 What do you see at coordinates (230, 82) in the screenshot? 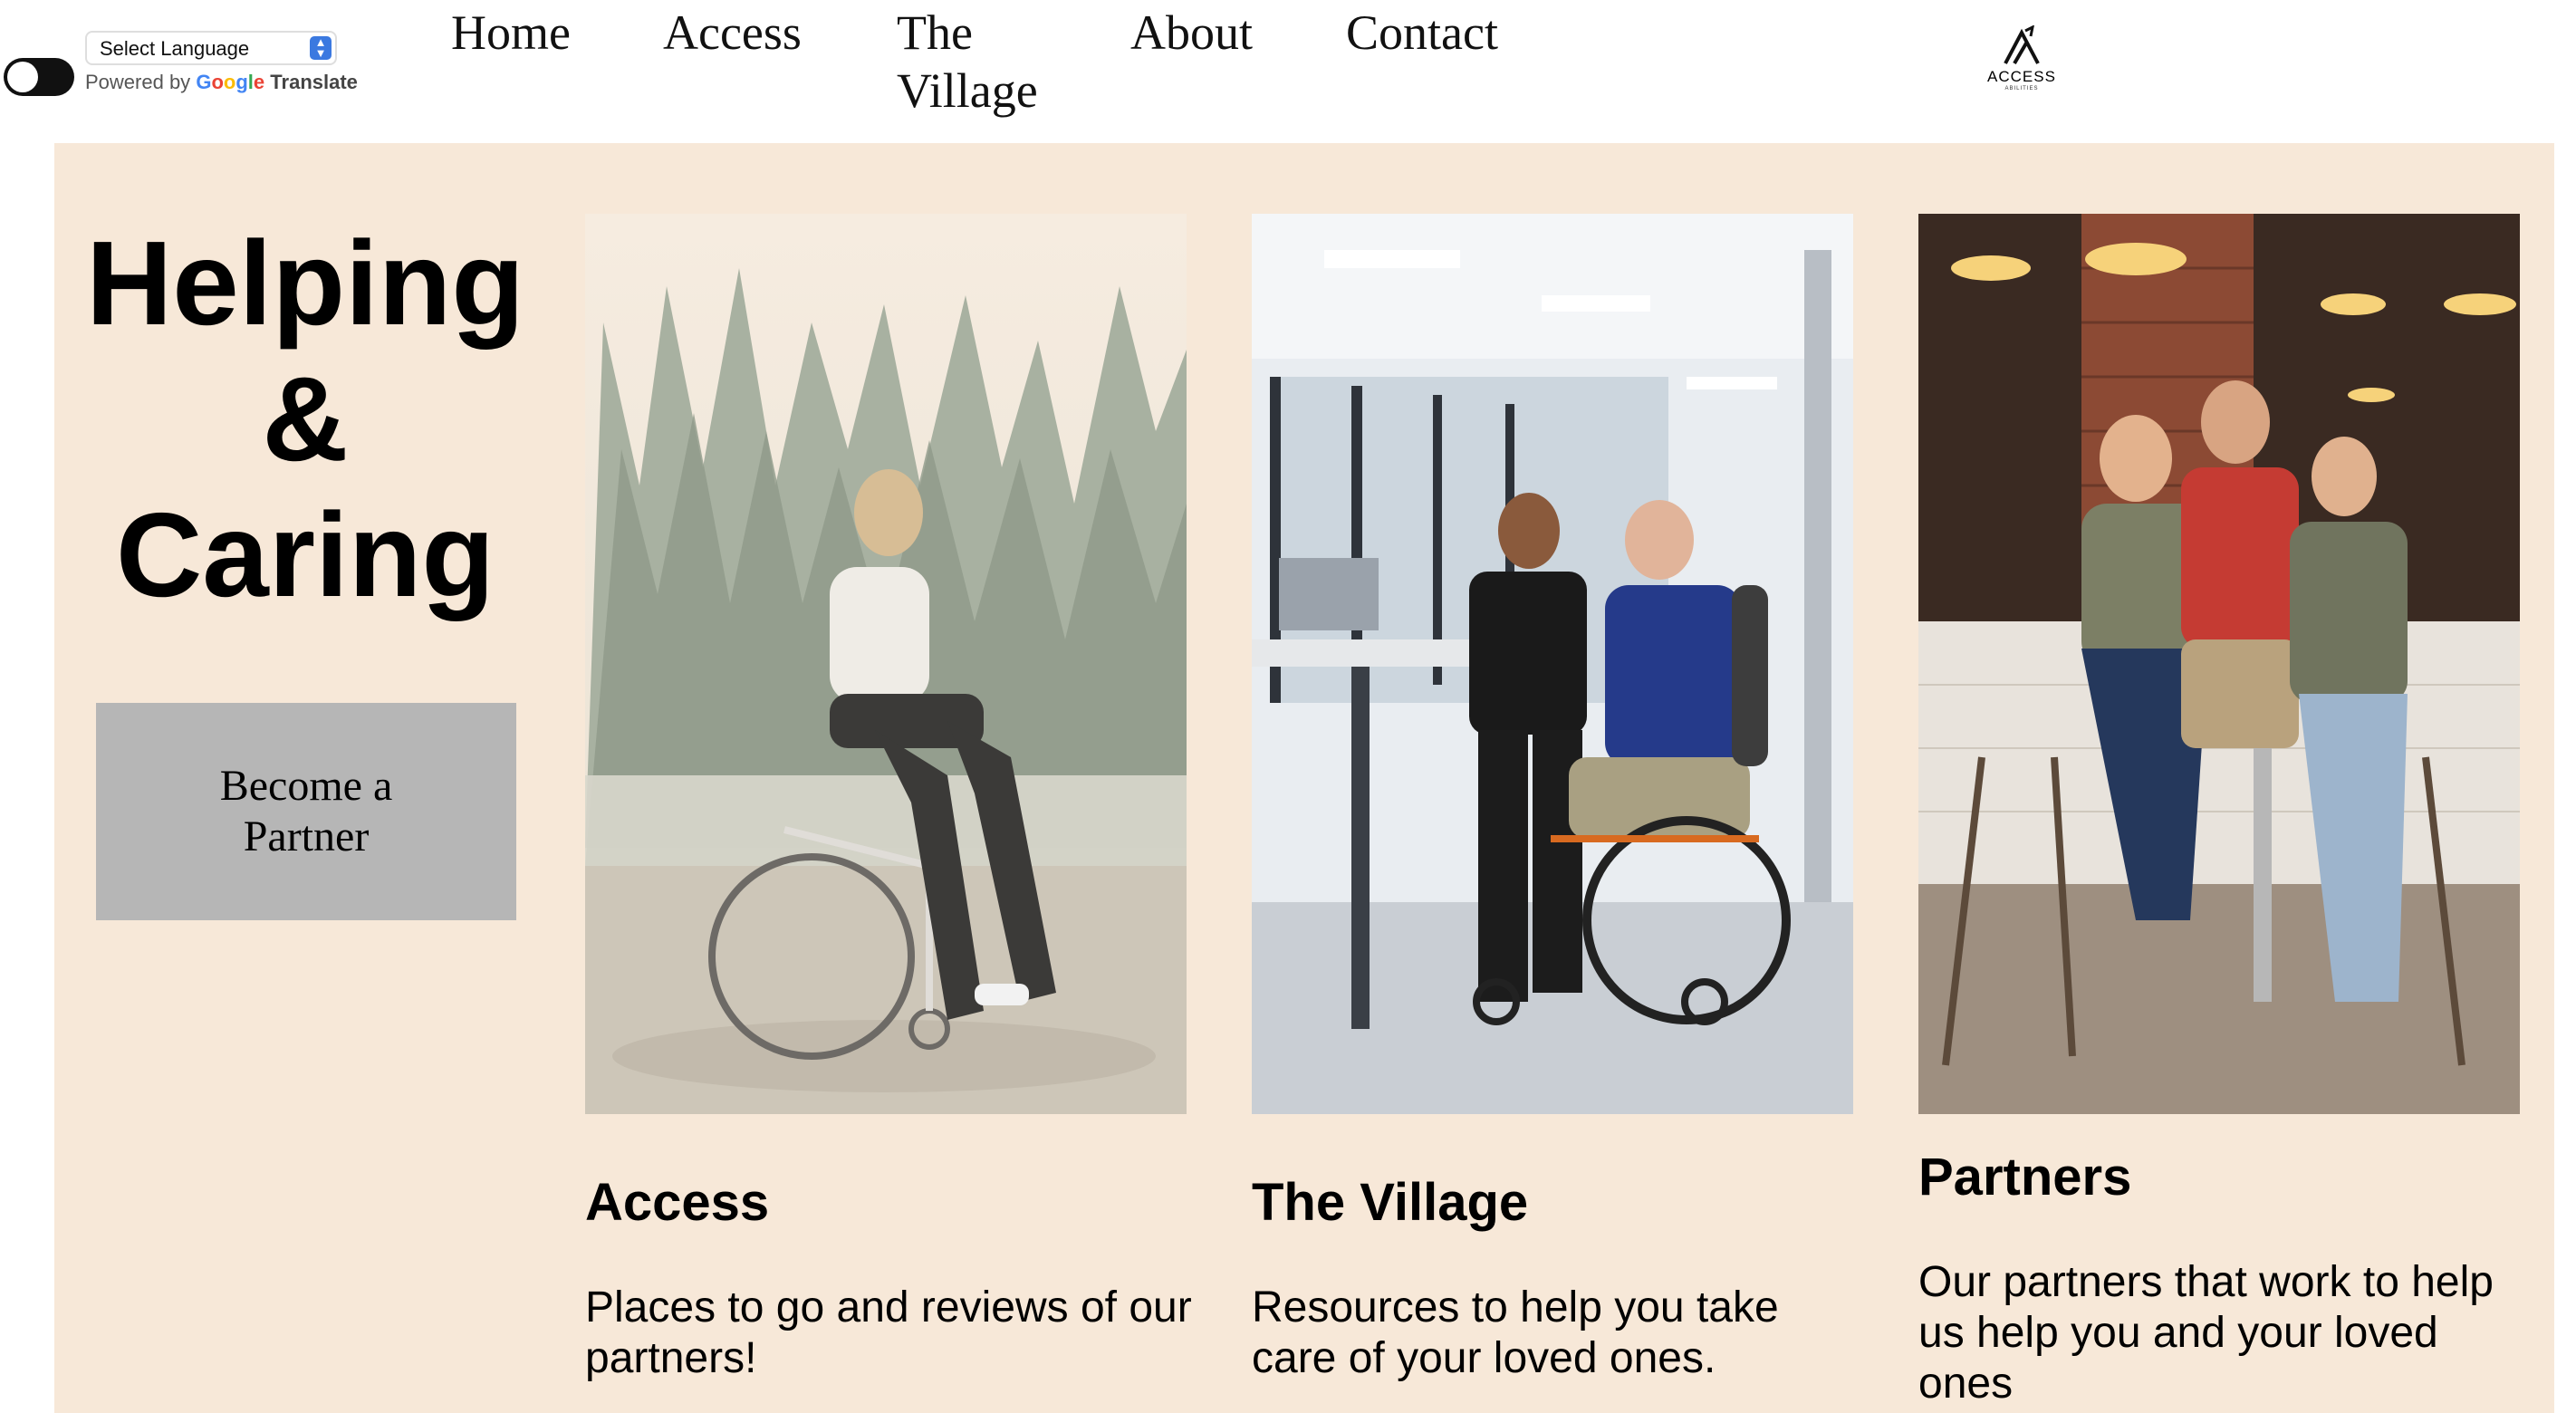
I see `google-logo: Google` at bounding box center [230, 82].